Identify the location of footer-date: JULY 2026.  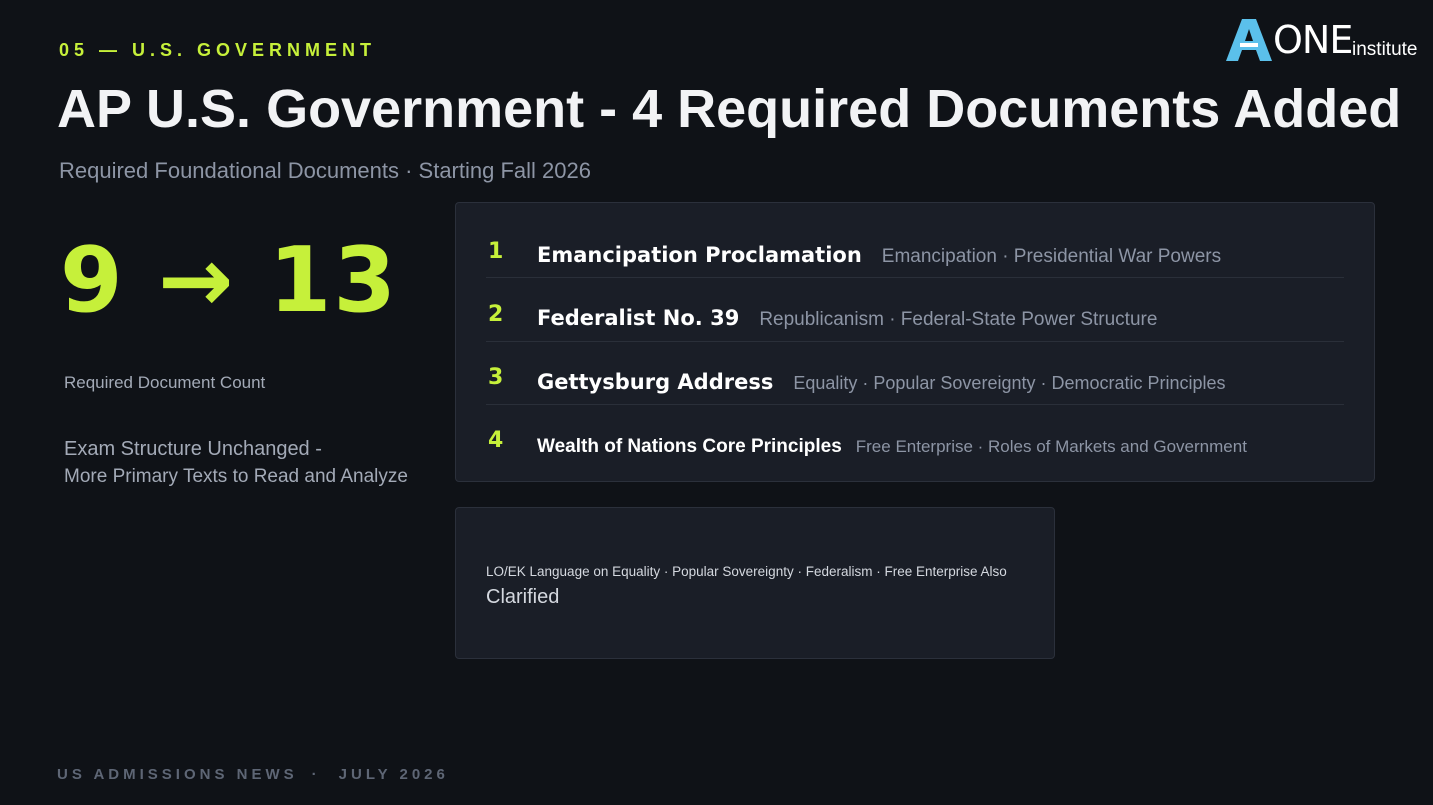
(393, 774).